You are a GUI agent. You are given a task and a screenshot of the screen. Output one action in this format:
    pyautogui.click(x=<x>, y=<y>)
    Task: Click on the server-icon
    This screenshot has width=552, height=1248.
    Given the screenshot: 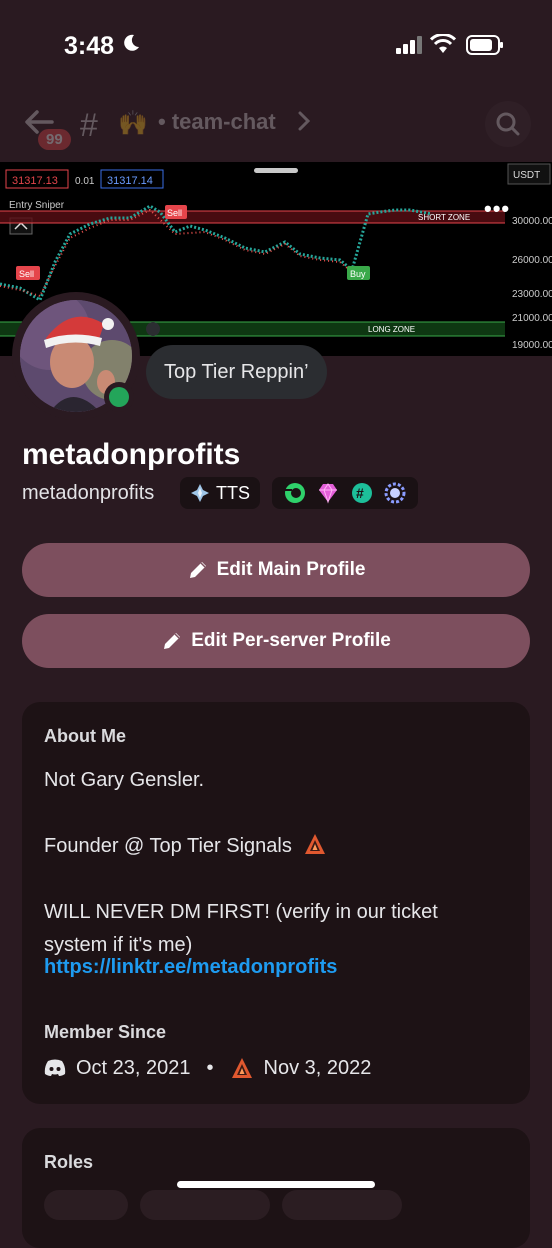 What is the action you would take?
    pyautogui.click(x=241, y=1068)
    